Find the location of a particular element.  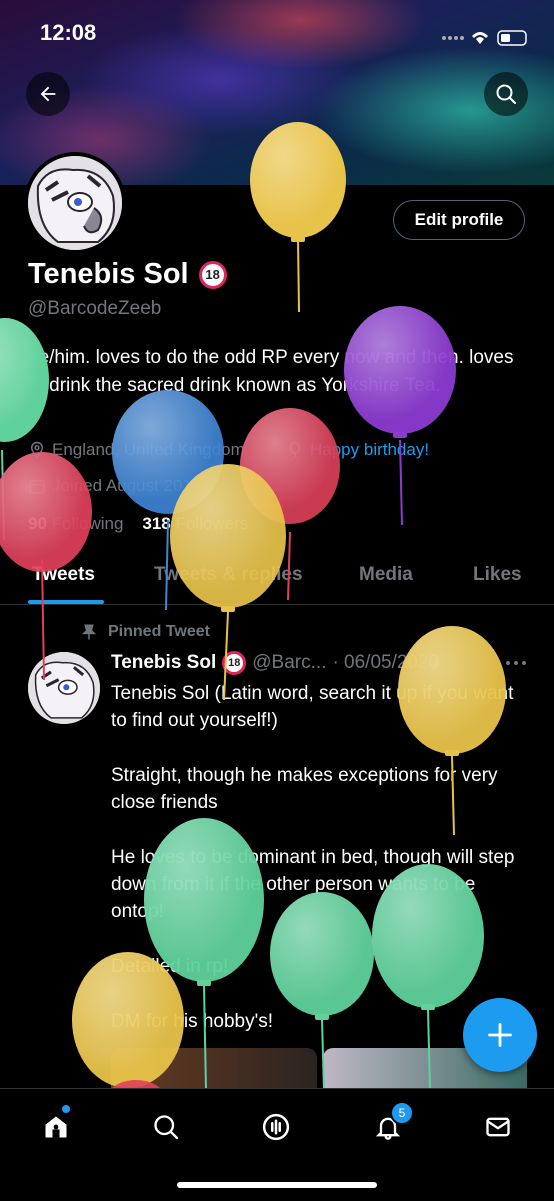

compose-tweet-button is located at coordinates (500, 1035).